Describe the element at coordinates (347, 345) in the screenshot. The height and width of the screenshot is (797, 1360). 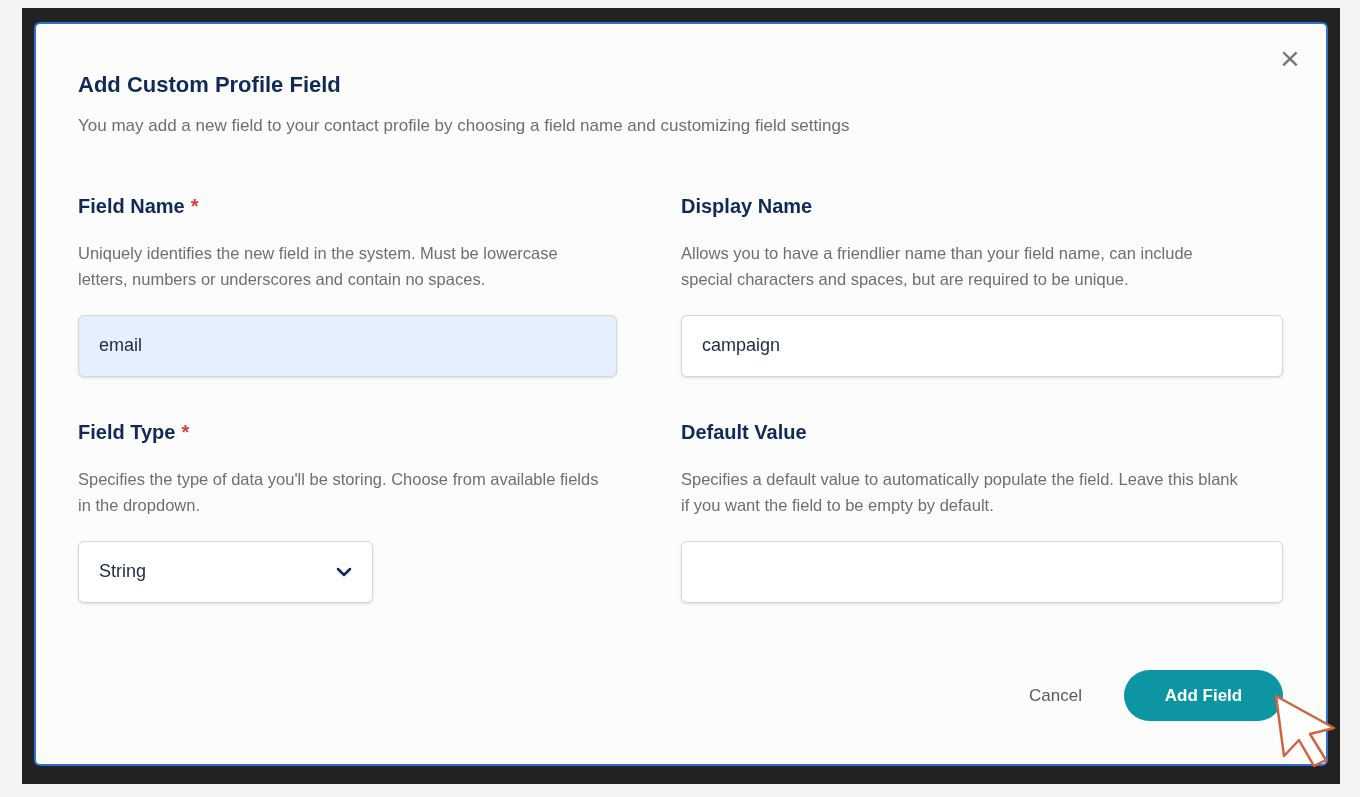
I see `input-field: email` at that location.